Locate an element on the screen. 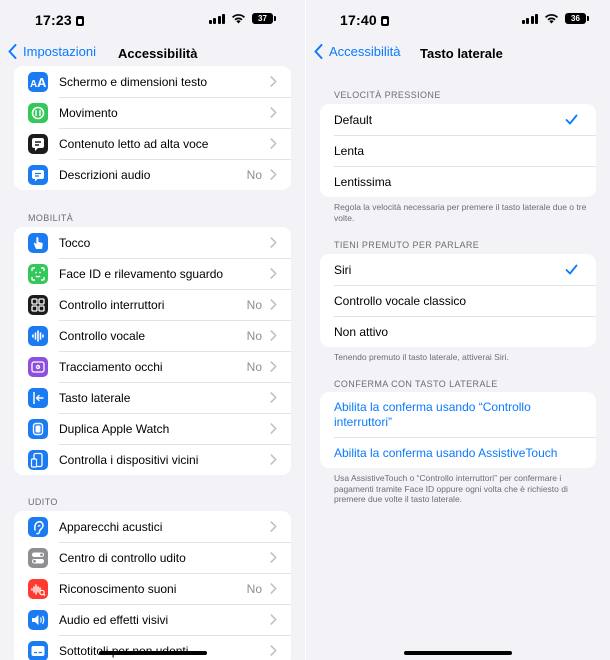 This screenshot has width=610, height=660. sound-recognition-icon is located at coordinates (38, 588).